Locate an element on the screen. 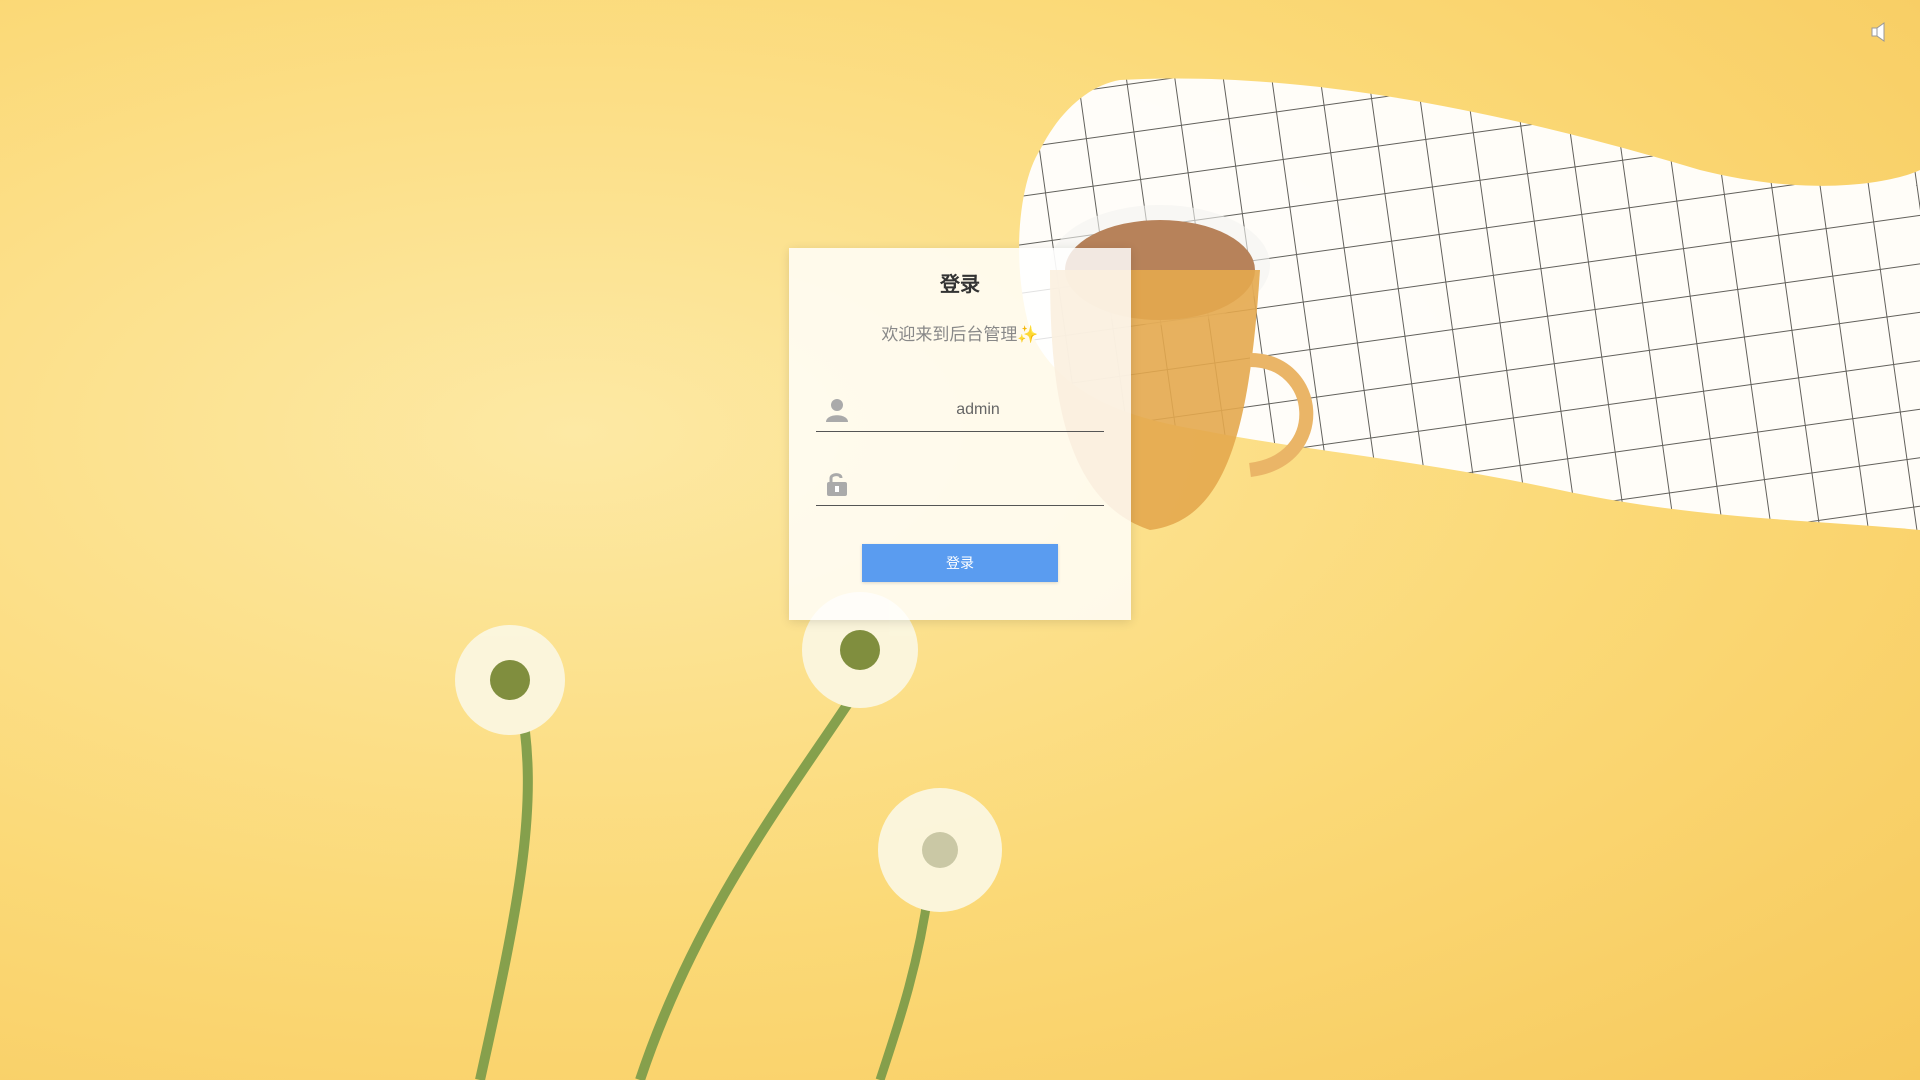 The width and height of the screenshot is (1920, 1080). password-field is located at coordinates (960, 484).